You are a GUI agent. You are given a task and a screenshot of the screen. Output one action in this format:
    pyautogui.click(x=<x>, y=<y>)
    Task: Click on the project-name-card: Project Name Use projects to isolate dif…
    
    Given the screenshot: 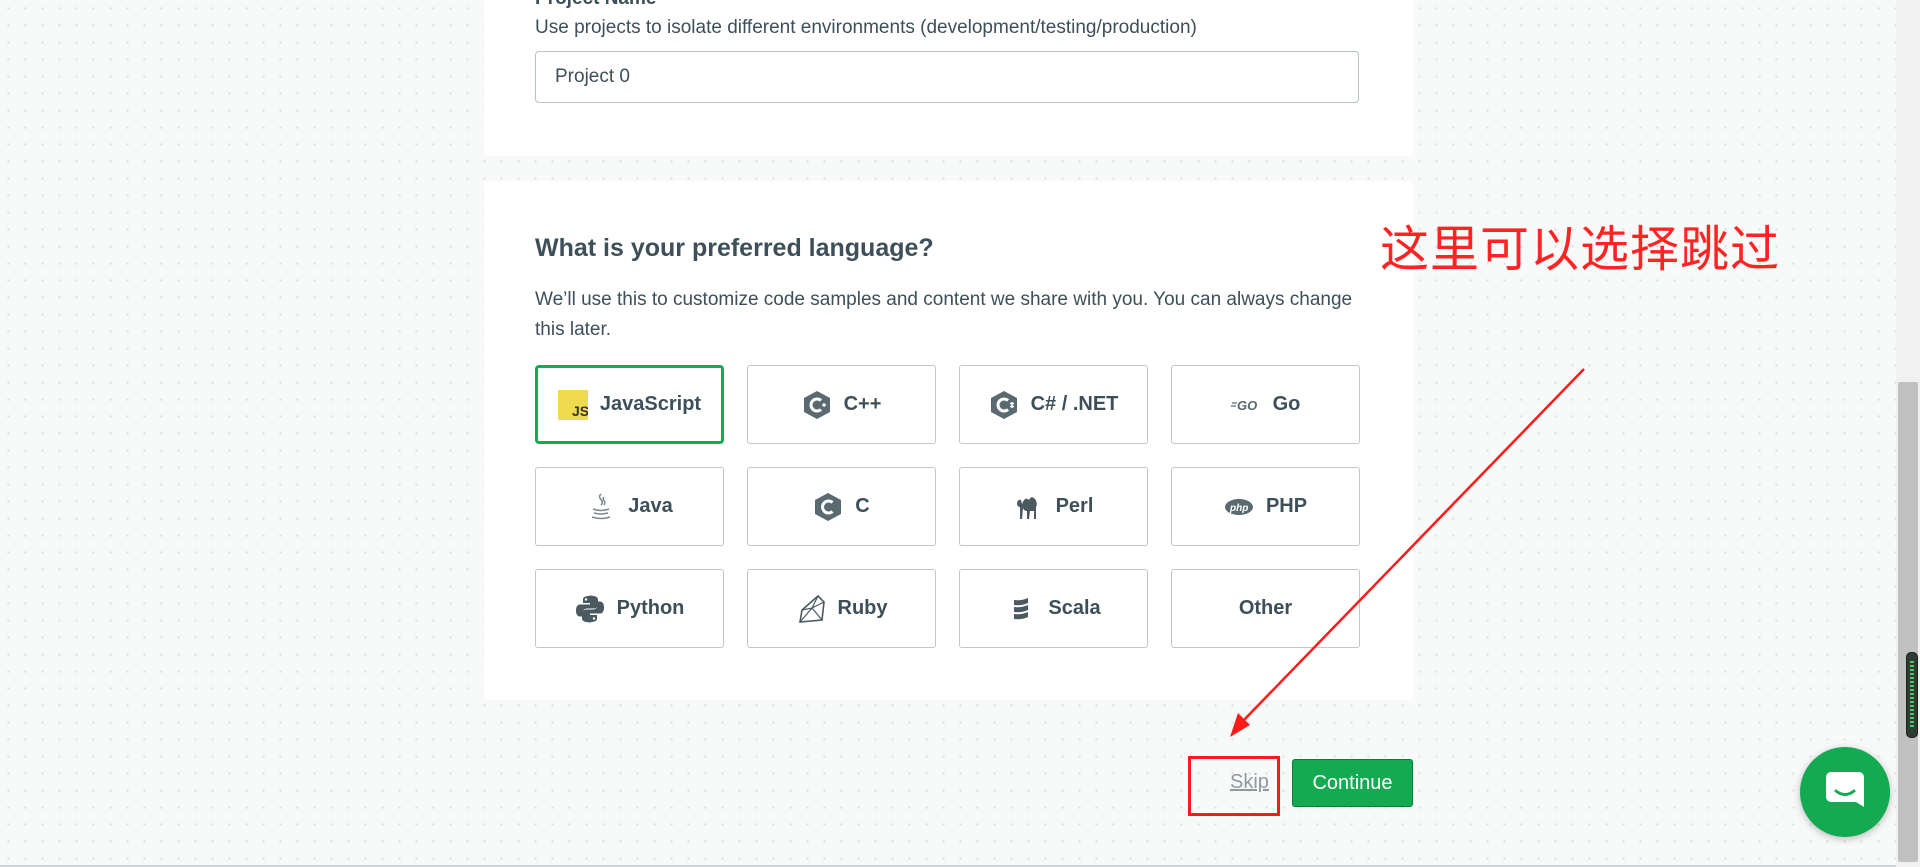 What is the action you would take?
    pyautogui.click(x=948, y=78)
    